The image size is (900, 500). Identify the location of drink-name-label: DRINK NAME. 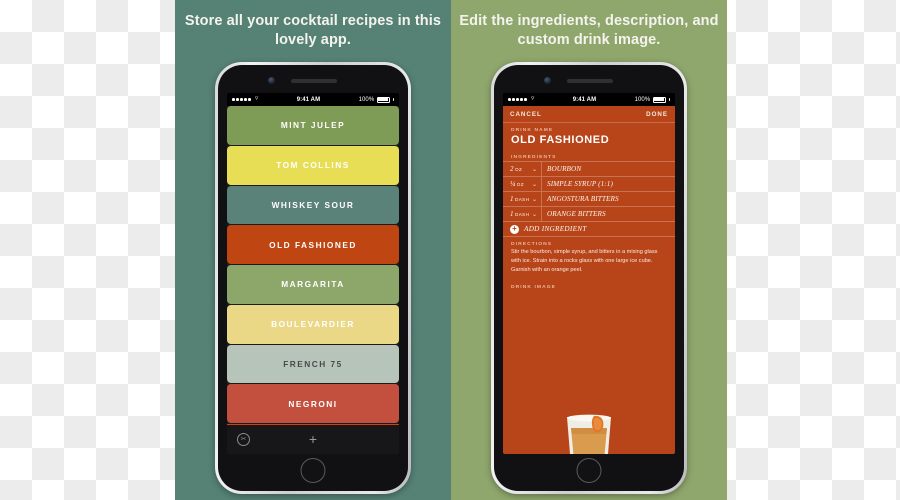
(532, 130).